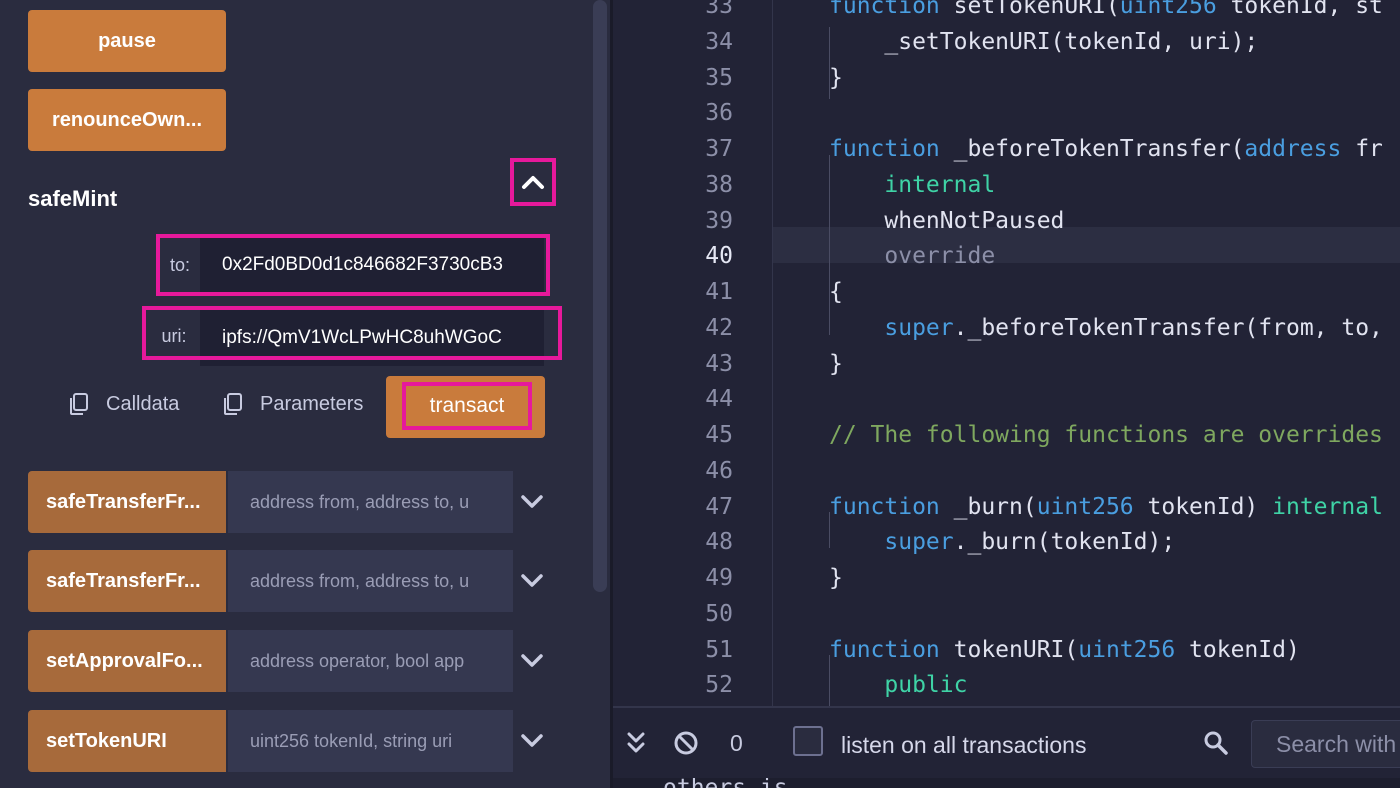 This screenshot has height=788, width=1400. Describe the element at coordinates (836, 77) in the screenshot. I see `code-token: }` at that location.